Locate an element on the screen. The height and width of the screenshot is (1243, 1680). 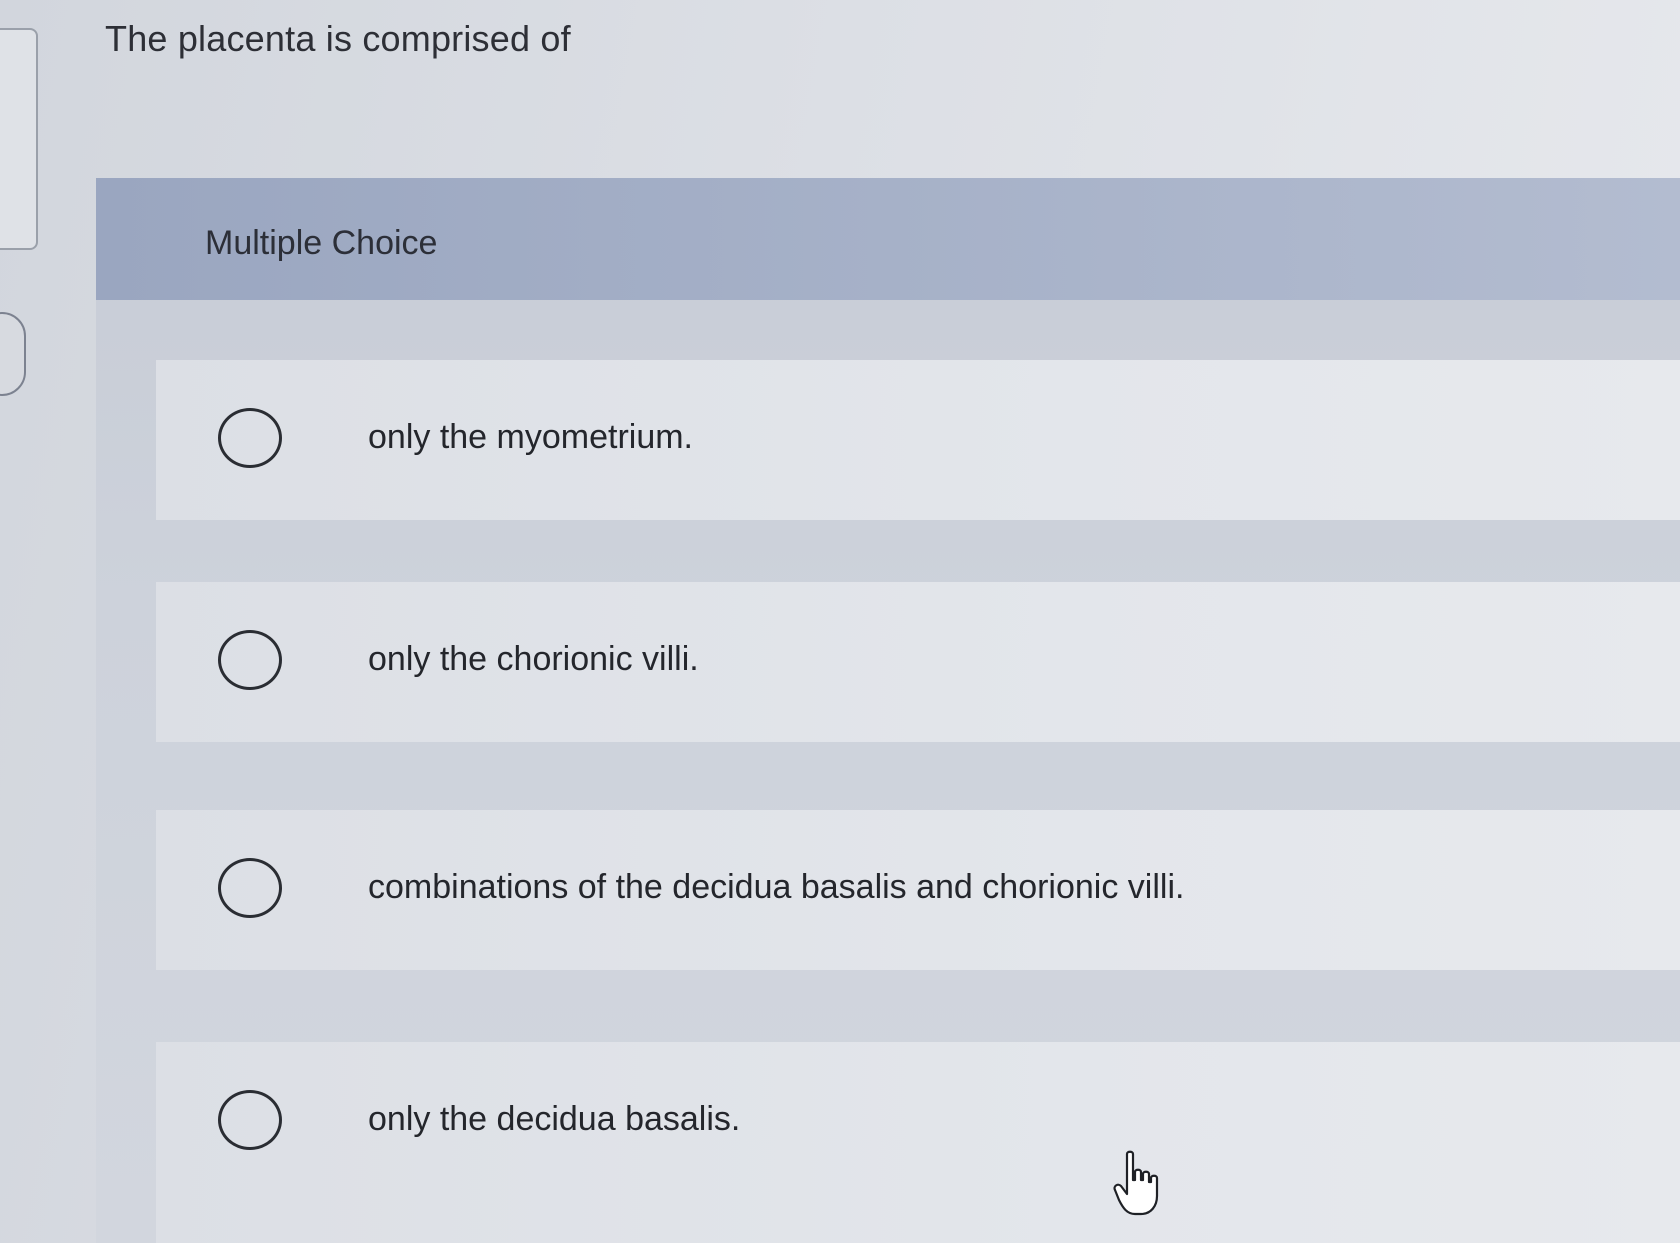
answer-option-2: only the chorionic villi. is located at coordinates (918, 662).